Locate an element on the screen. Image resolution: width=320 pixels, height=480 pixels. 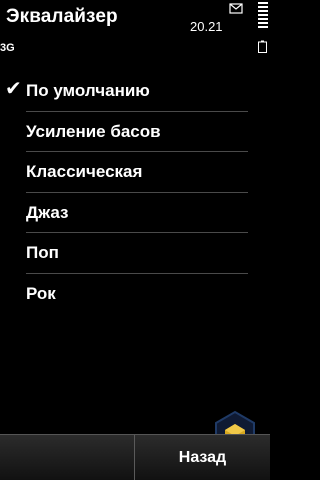
list-item-rock: Рок is located at coordinates (135, 293).